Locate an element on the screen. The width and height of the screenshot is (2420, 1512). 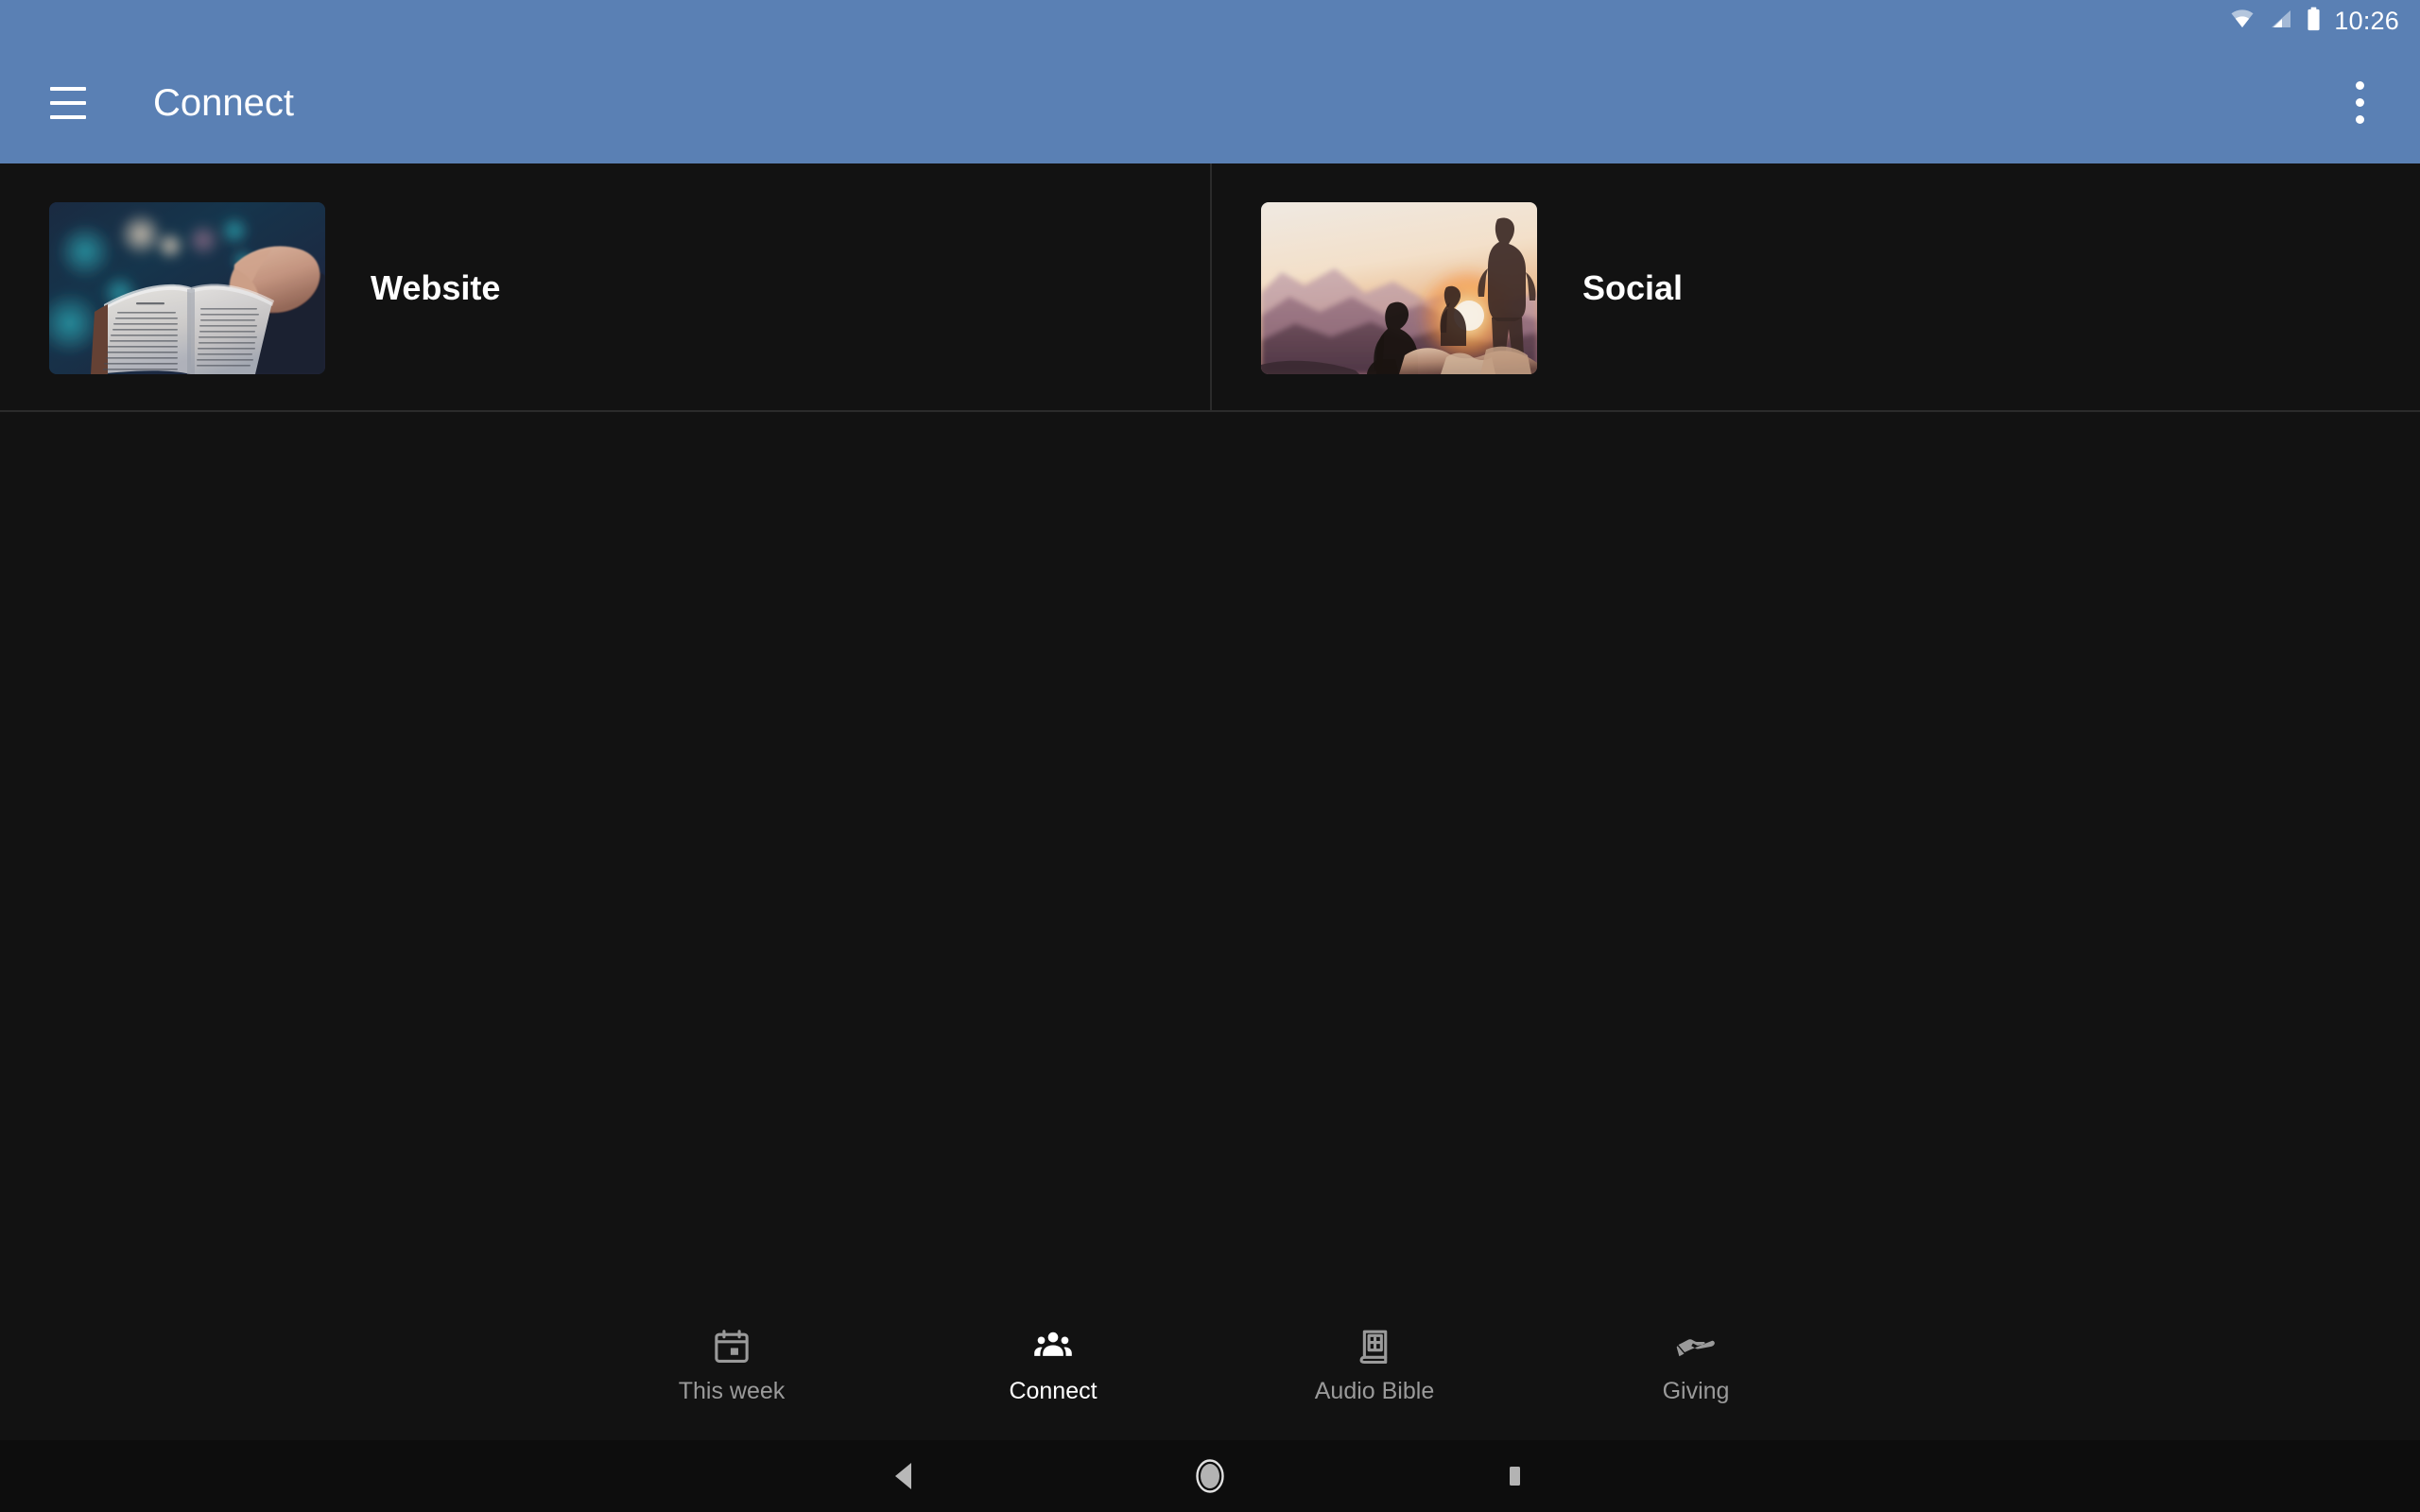
home-button-icon is located at coordinates (1210, 1476).